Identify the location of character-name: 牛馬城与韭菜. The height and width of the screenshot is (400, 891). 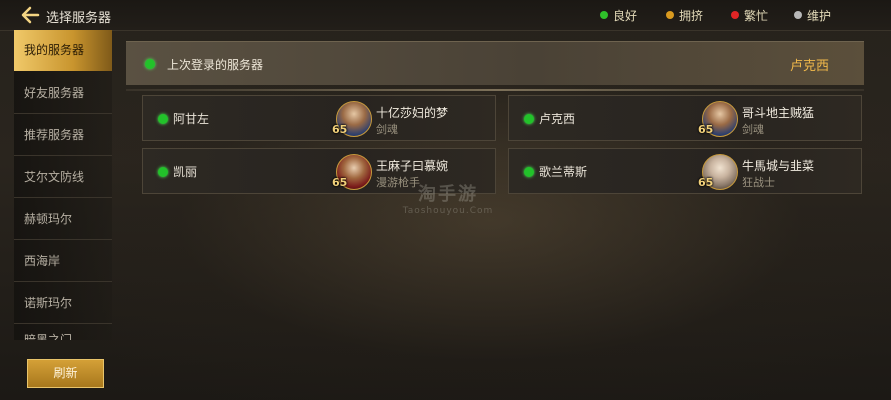
(778, 166).